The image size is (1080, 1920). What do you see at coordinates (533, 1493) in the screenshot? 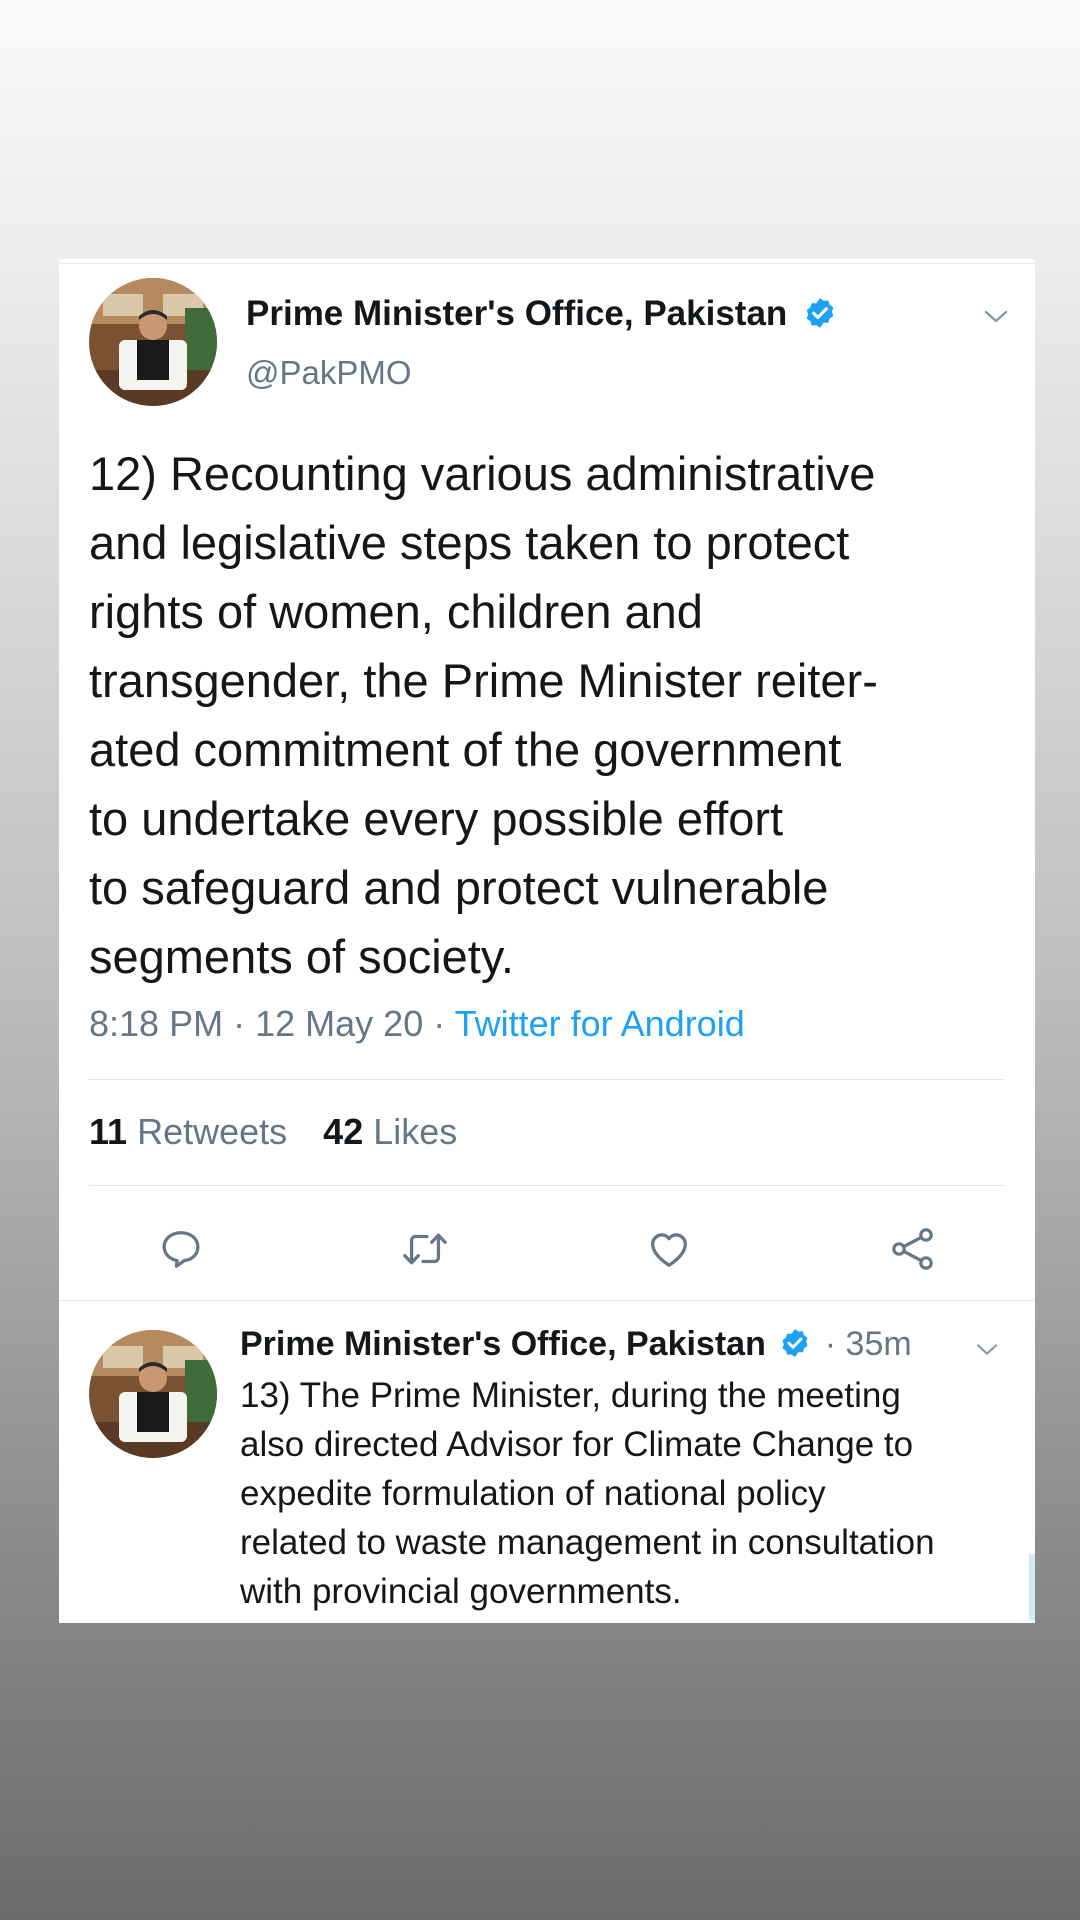
I see `reply-text-line: expedite formulation of national policy` at bounding box center [533, 1493].